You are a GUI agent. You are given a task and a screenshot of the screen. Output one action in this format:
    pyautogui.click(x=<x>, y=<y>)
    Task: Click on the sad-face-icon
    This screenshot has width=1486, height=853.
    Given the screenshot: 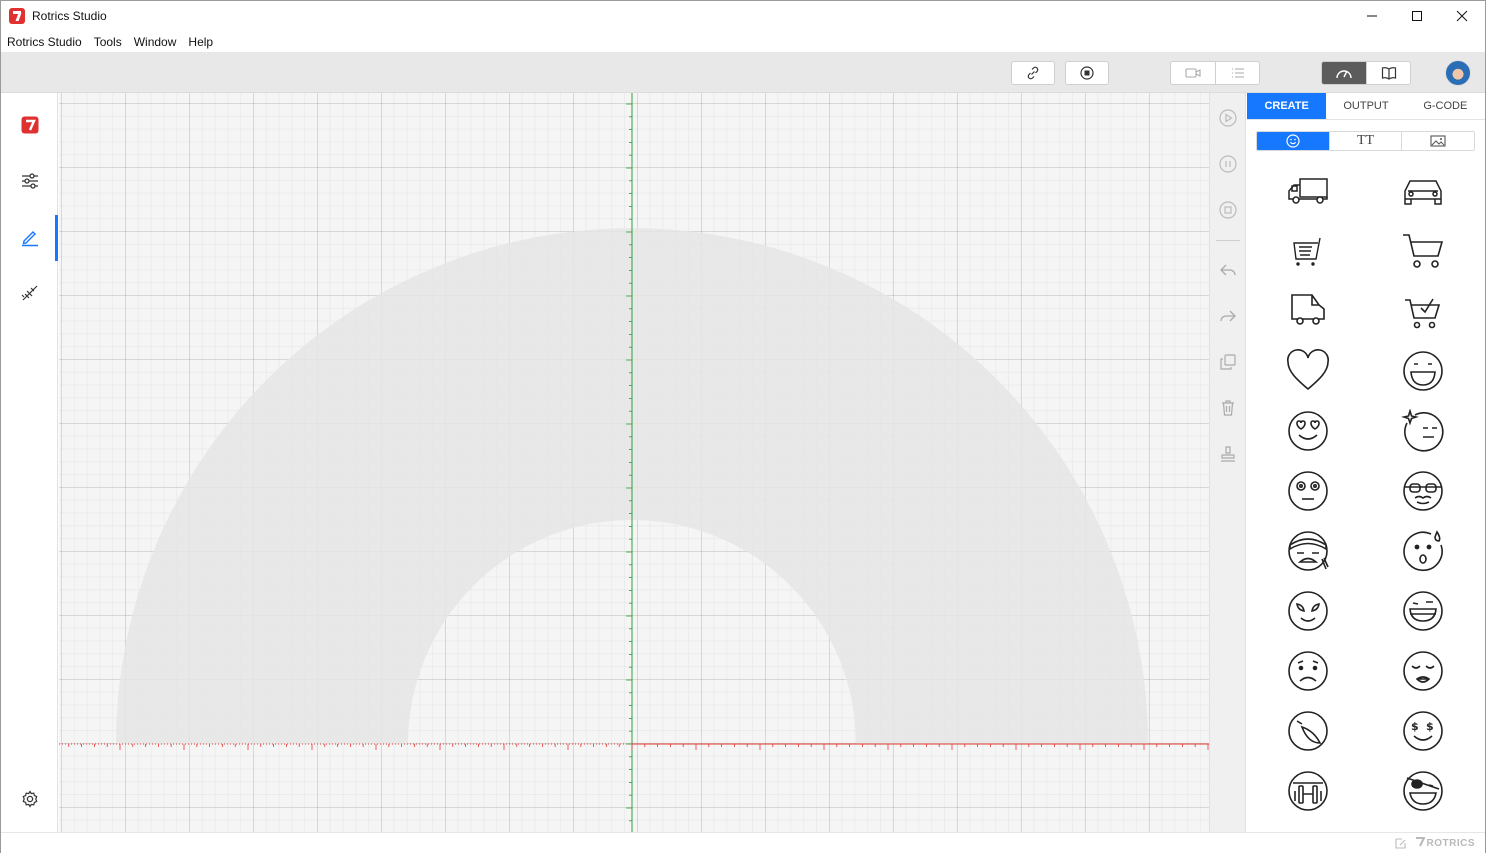 What is the action you would take?
    pyautogui.click(x=1308, y=671)
    